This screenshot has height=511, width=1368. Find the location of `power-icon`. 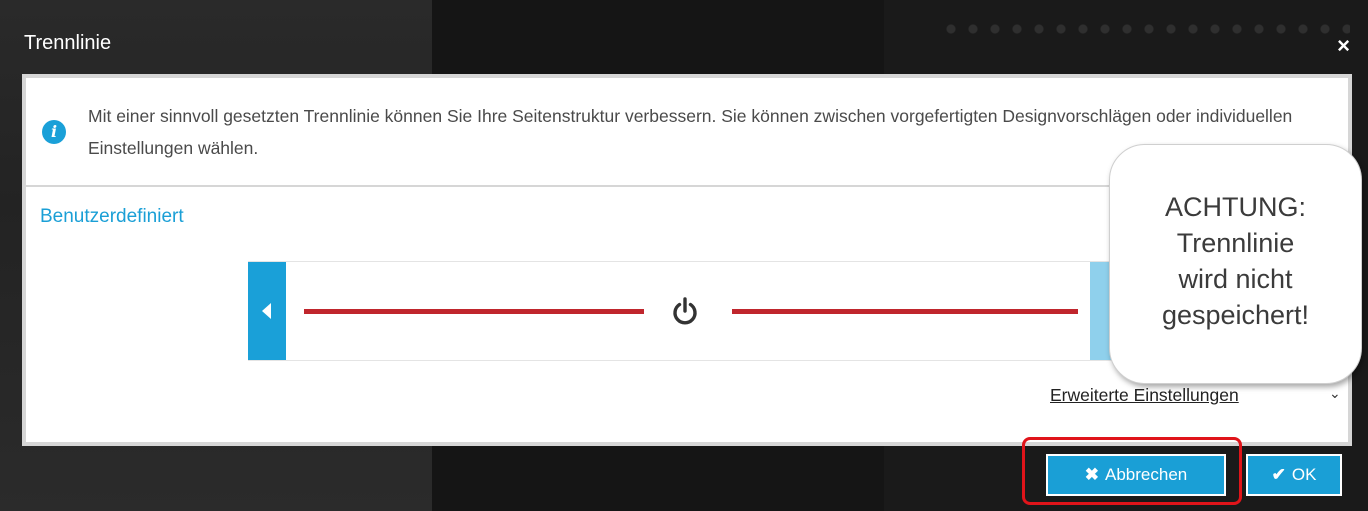

power-icon is located at coordinates (685, 311).